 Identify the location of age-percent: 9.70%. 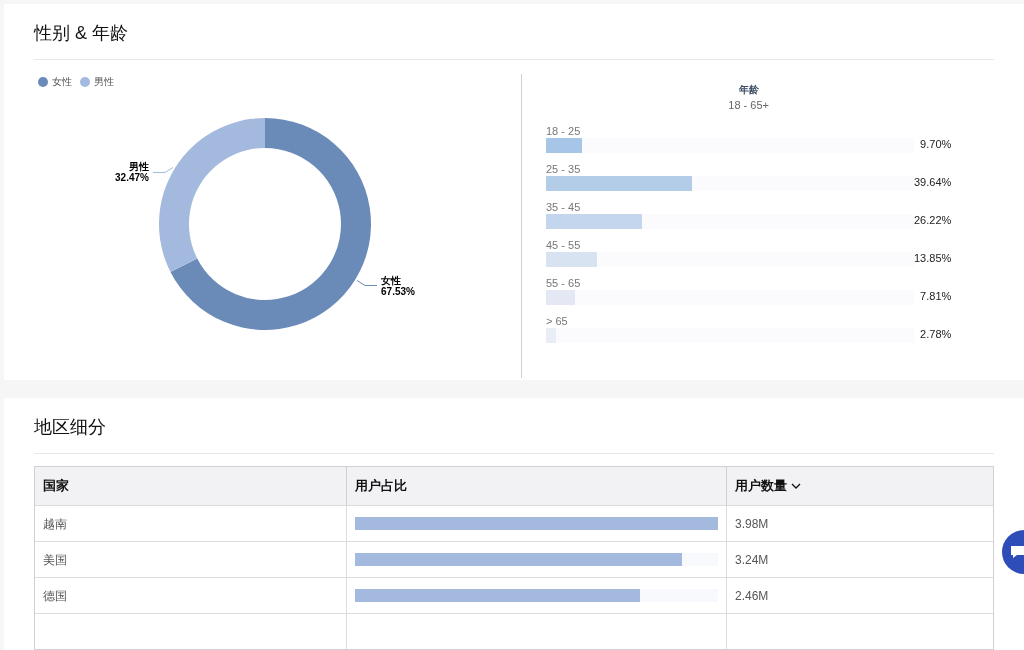
(936, 144).